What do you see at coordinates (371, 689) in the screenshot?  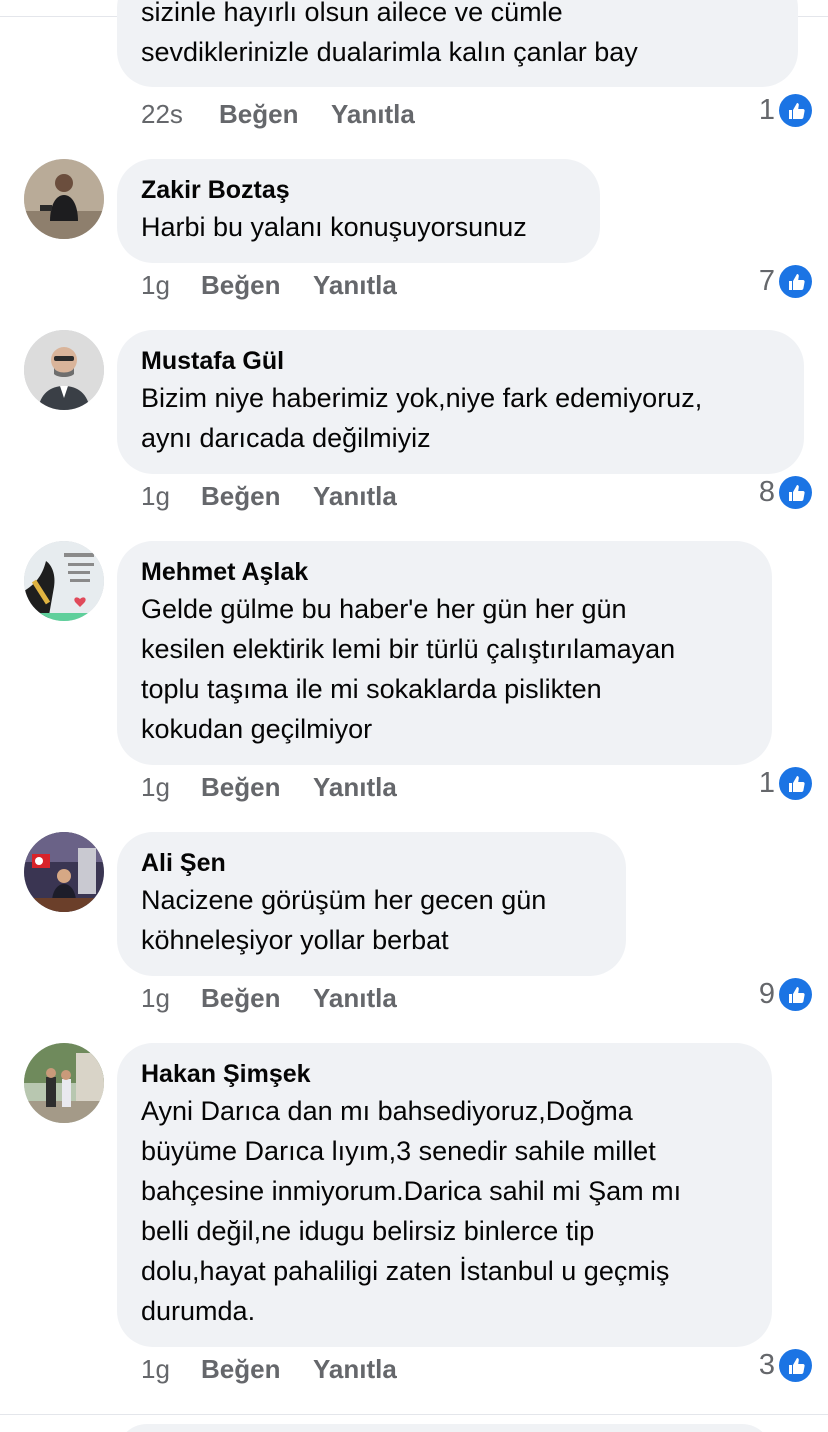 I see `comment-text-line: toplu taşıma ile mi sokaklarda pislikten` at bounding box center [371, 689].